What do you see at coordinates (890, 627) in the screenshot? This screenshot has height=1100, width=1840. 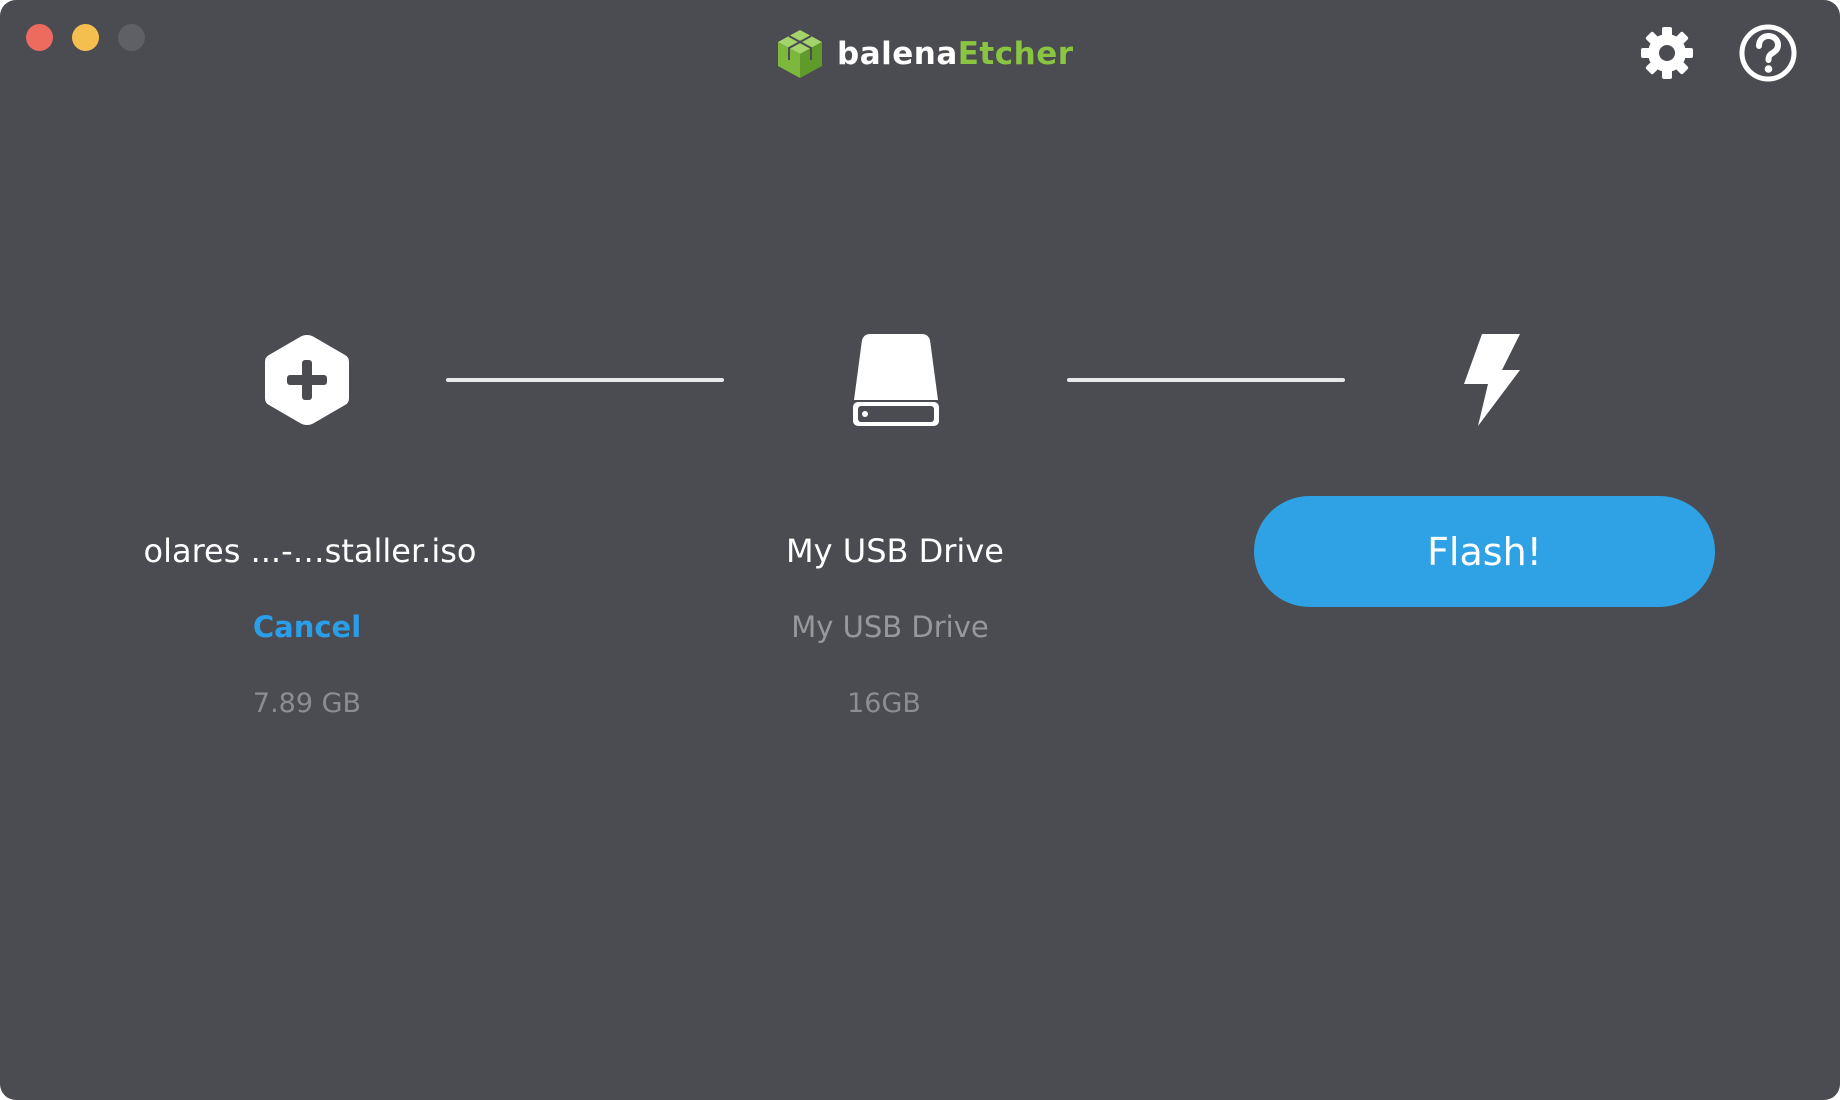 I see `target-drive-subtitle: My USB Drive` at bounding box center [890, 627].